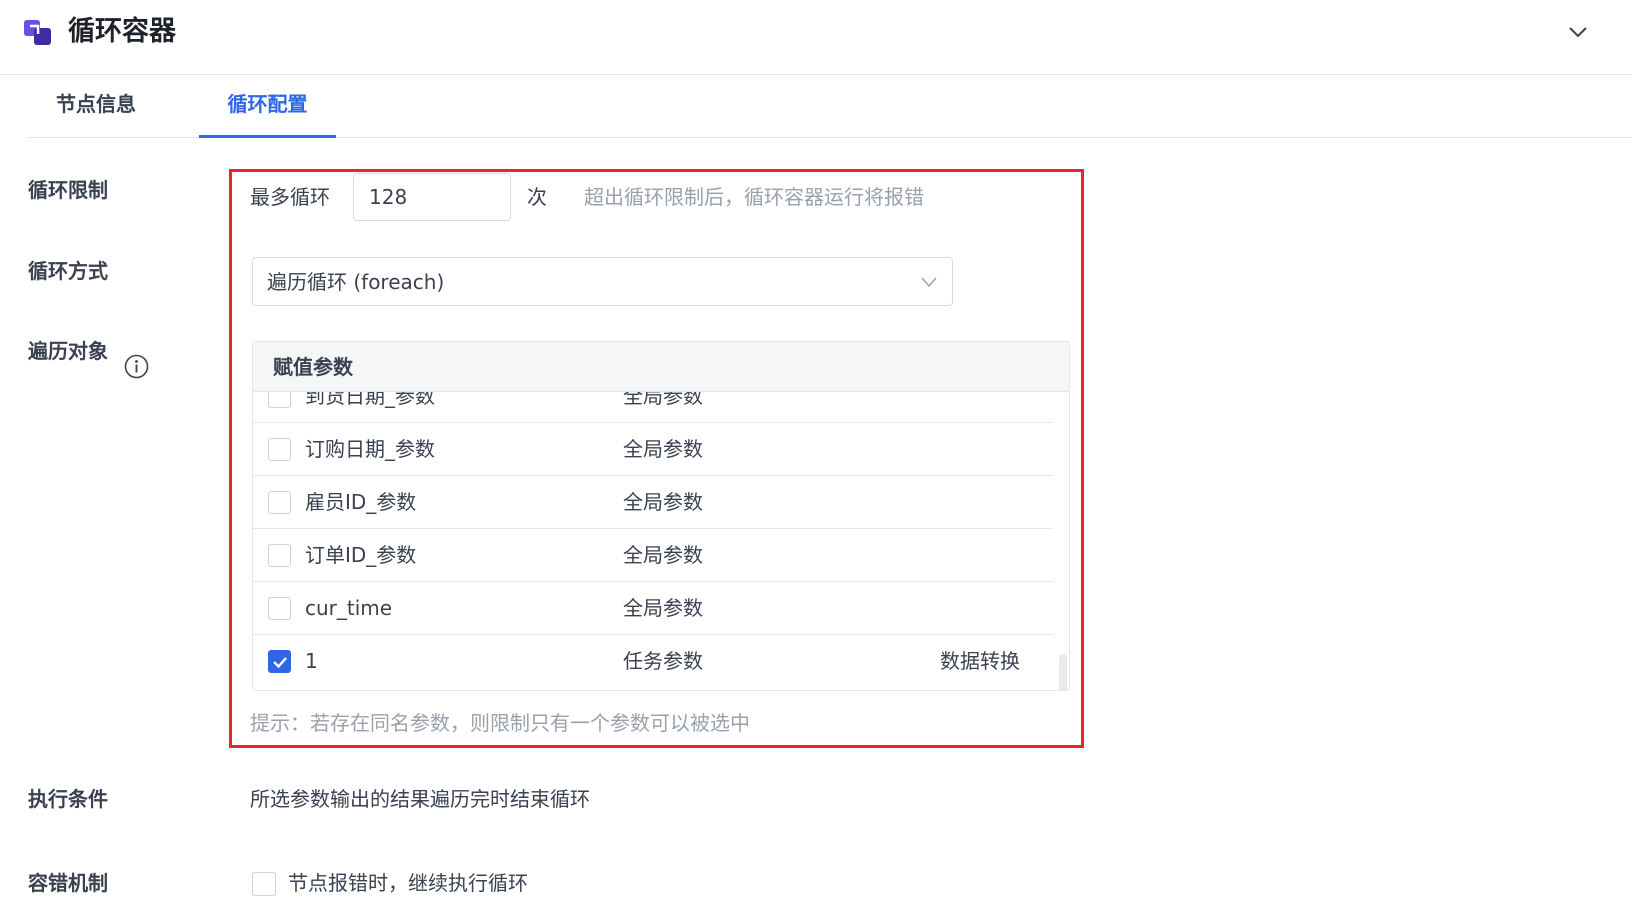 This screenshot has width=1632, height=923. What do you see at coordinates (122, 31) in the screenshot?
I see `page-title: 循环容器` at bounding box center [122, 31].